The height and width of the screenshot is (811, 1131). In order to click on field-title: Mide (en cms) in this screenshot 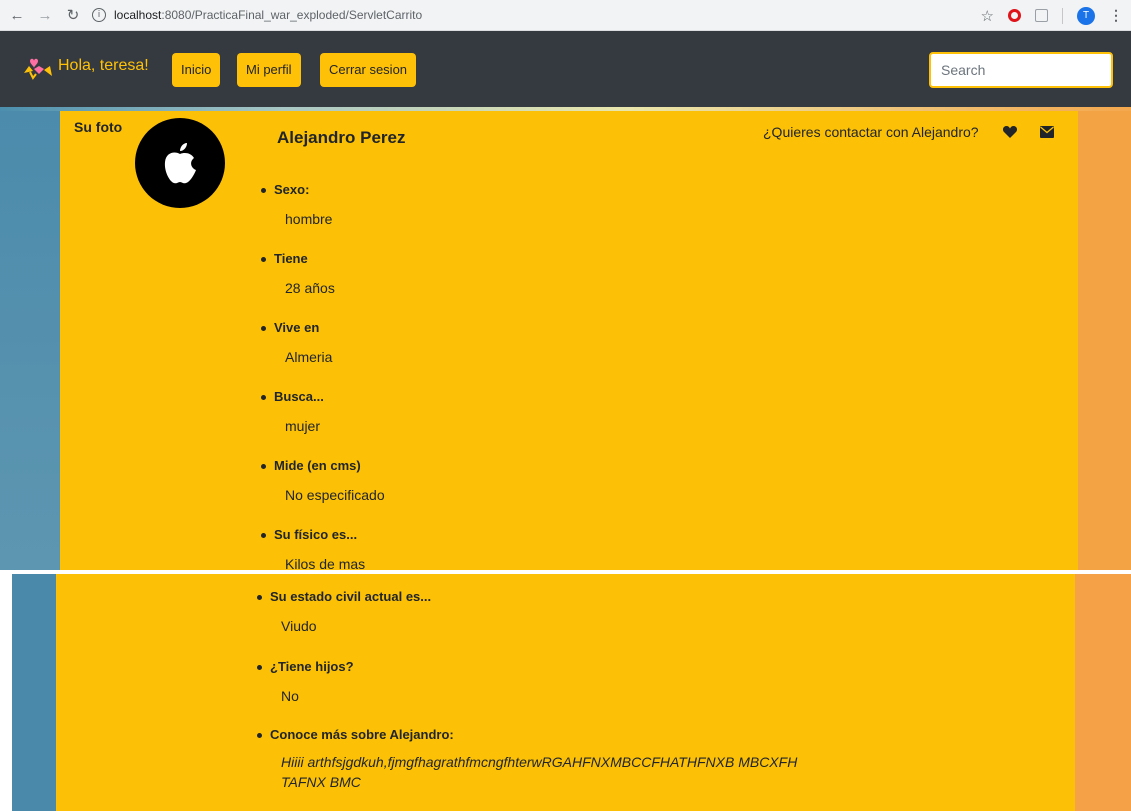, I will do `click(323, 465)`.